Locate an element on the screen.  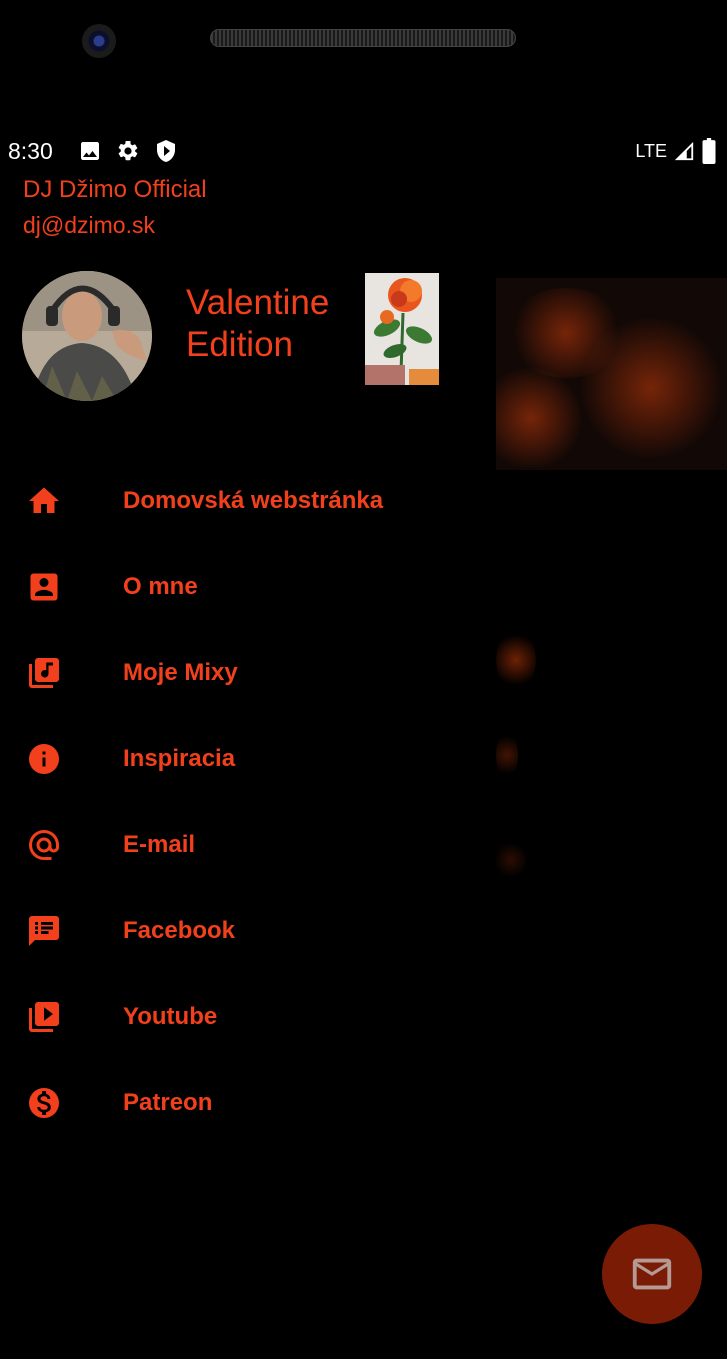
info-icon is located at coordinates (44, 759).